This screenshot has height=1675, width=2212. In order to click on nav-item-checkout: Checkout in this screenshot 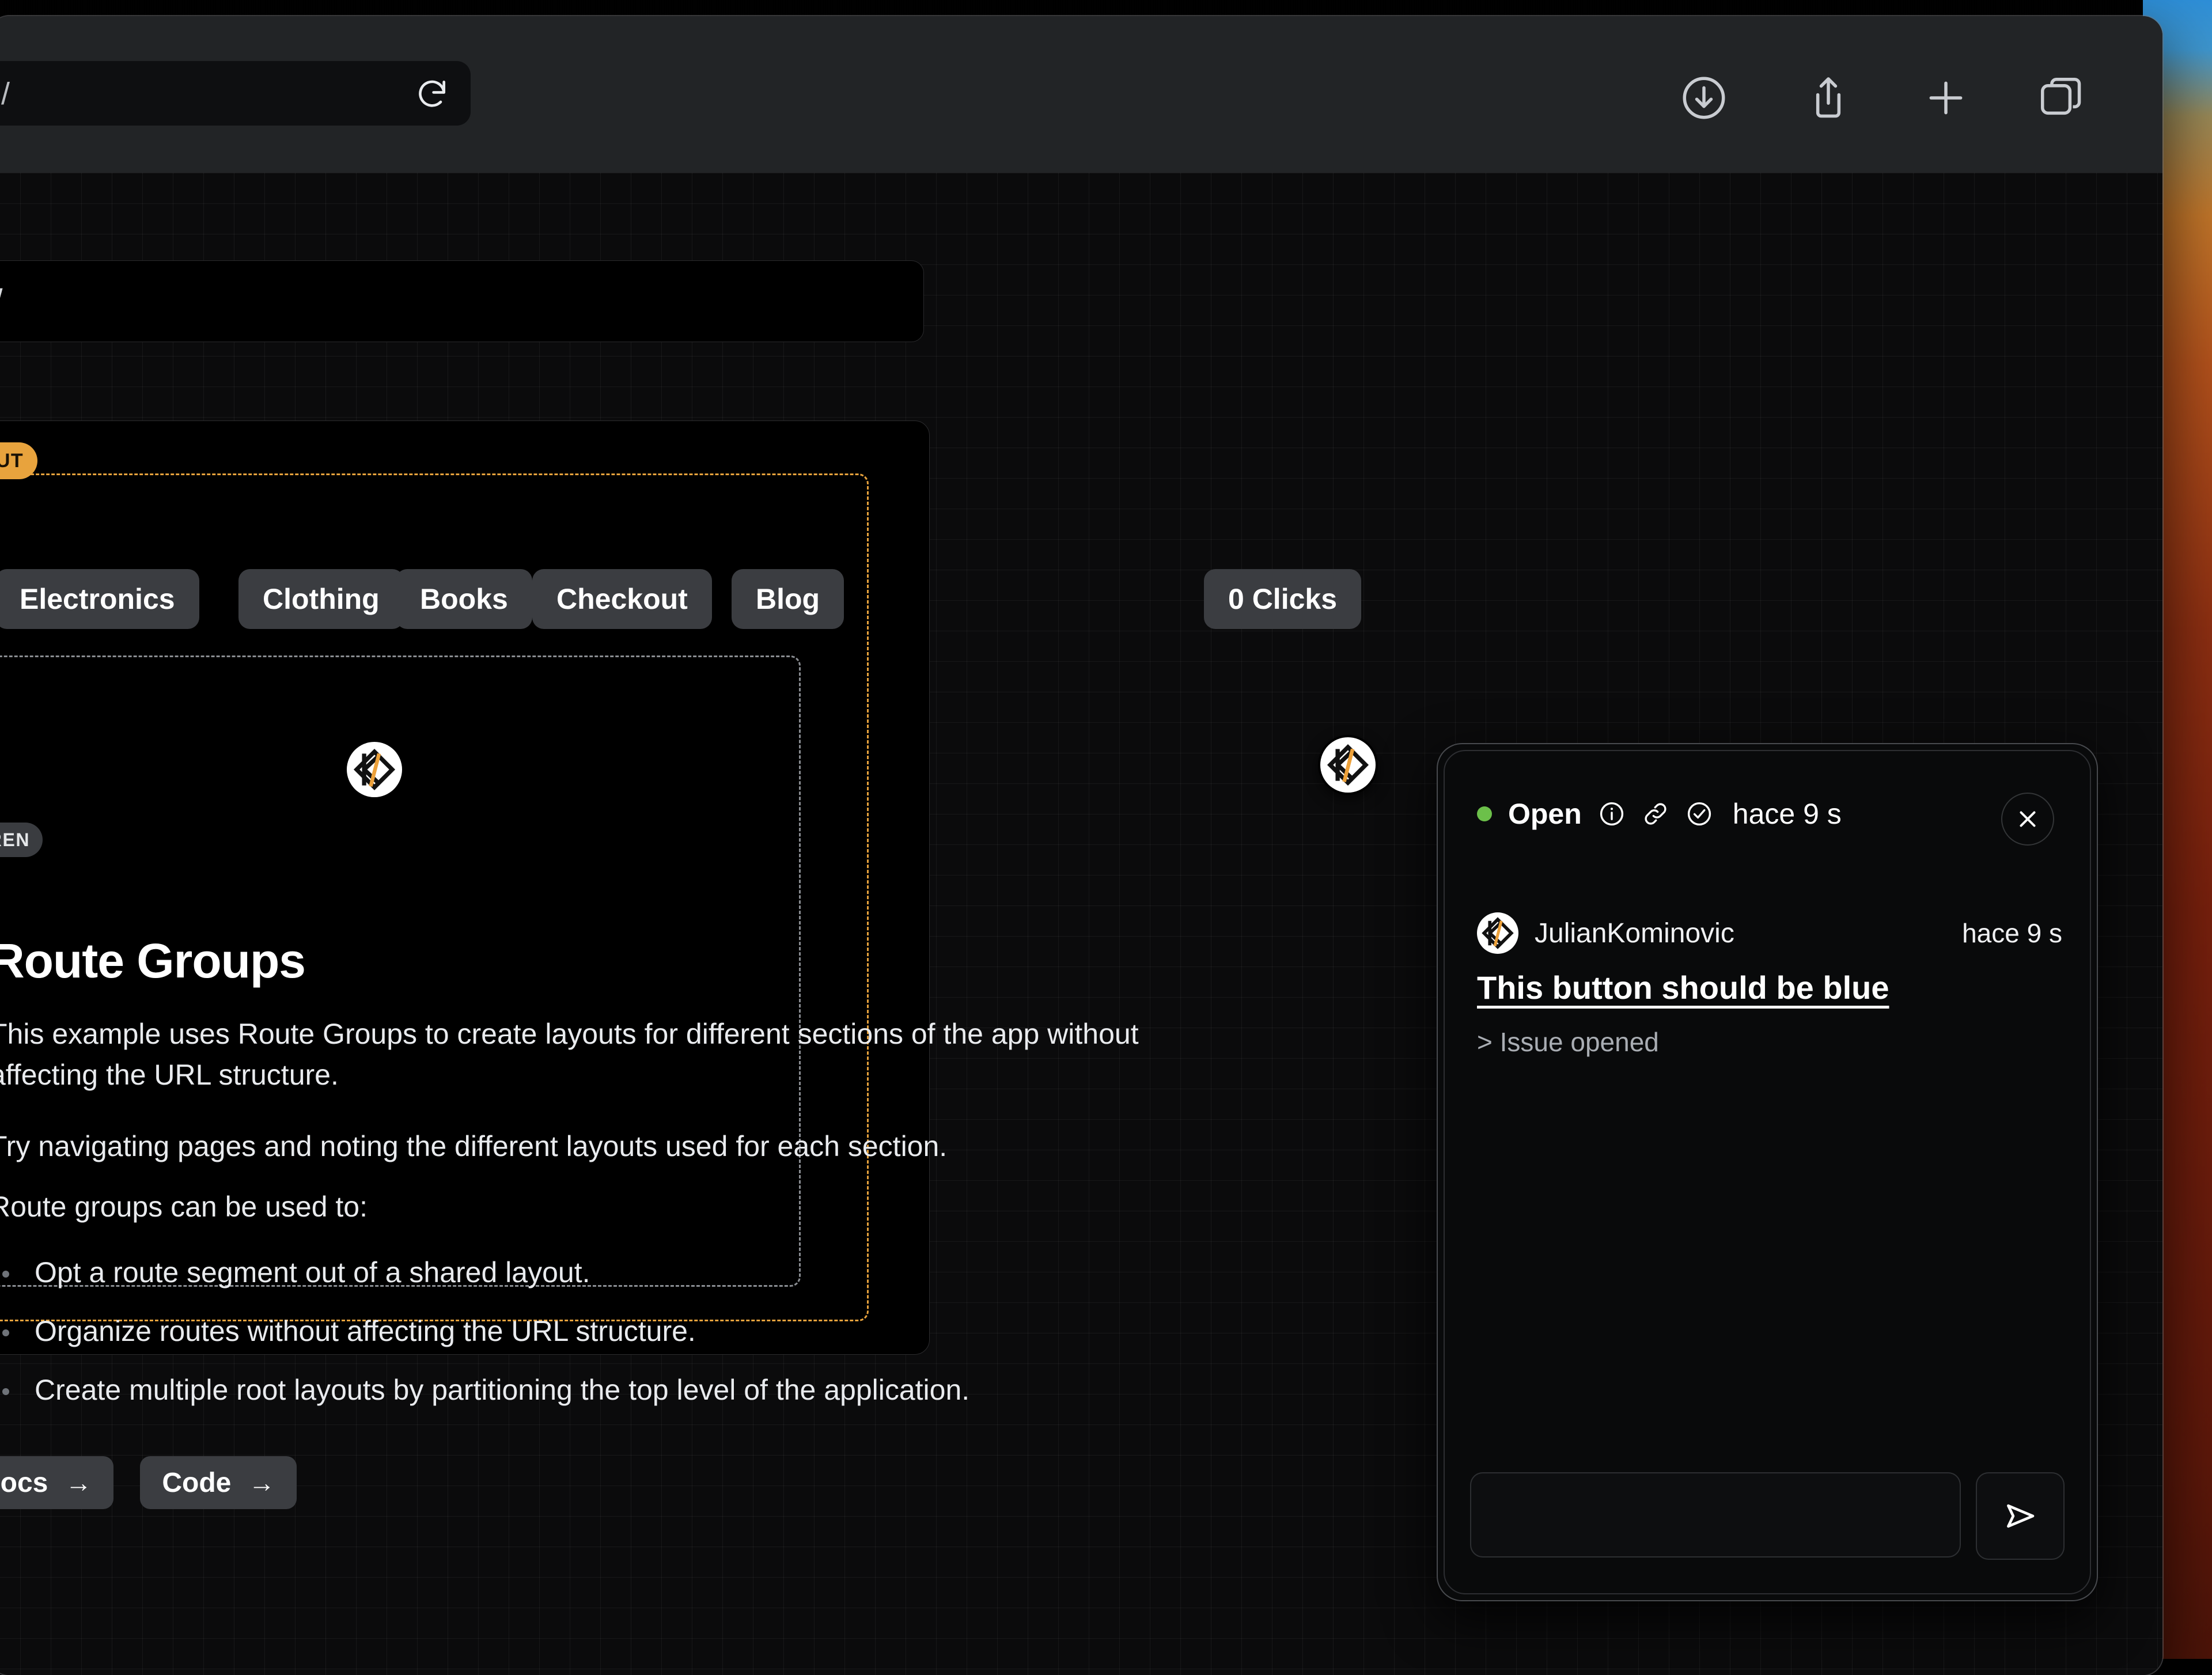, I will do `click(622, 599)`.